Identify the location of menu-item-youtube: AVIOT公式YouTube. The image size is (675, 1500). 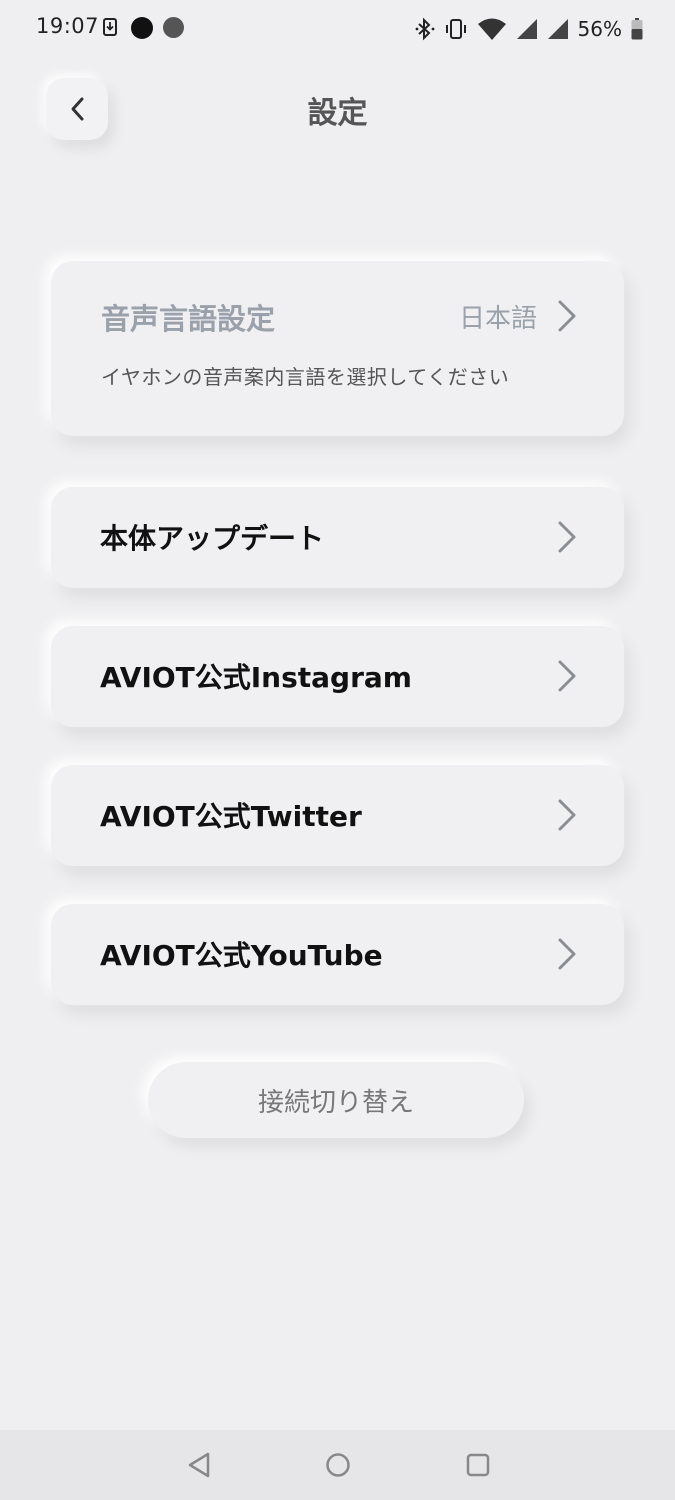
(337, 954).